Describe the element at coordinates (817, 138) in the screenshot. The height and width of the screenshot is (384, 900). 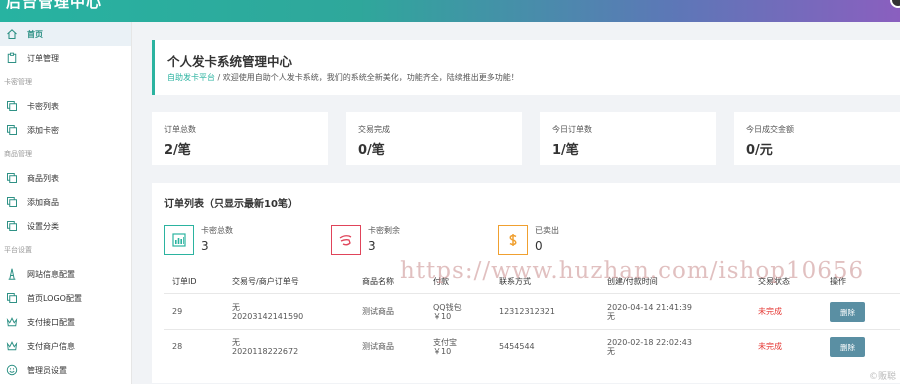
I see `stat-card-today-amount: 今日成交金额 0/元` at that location.